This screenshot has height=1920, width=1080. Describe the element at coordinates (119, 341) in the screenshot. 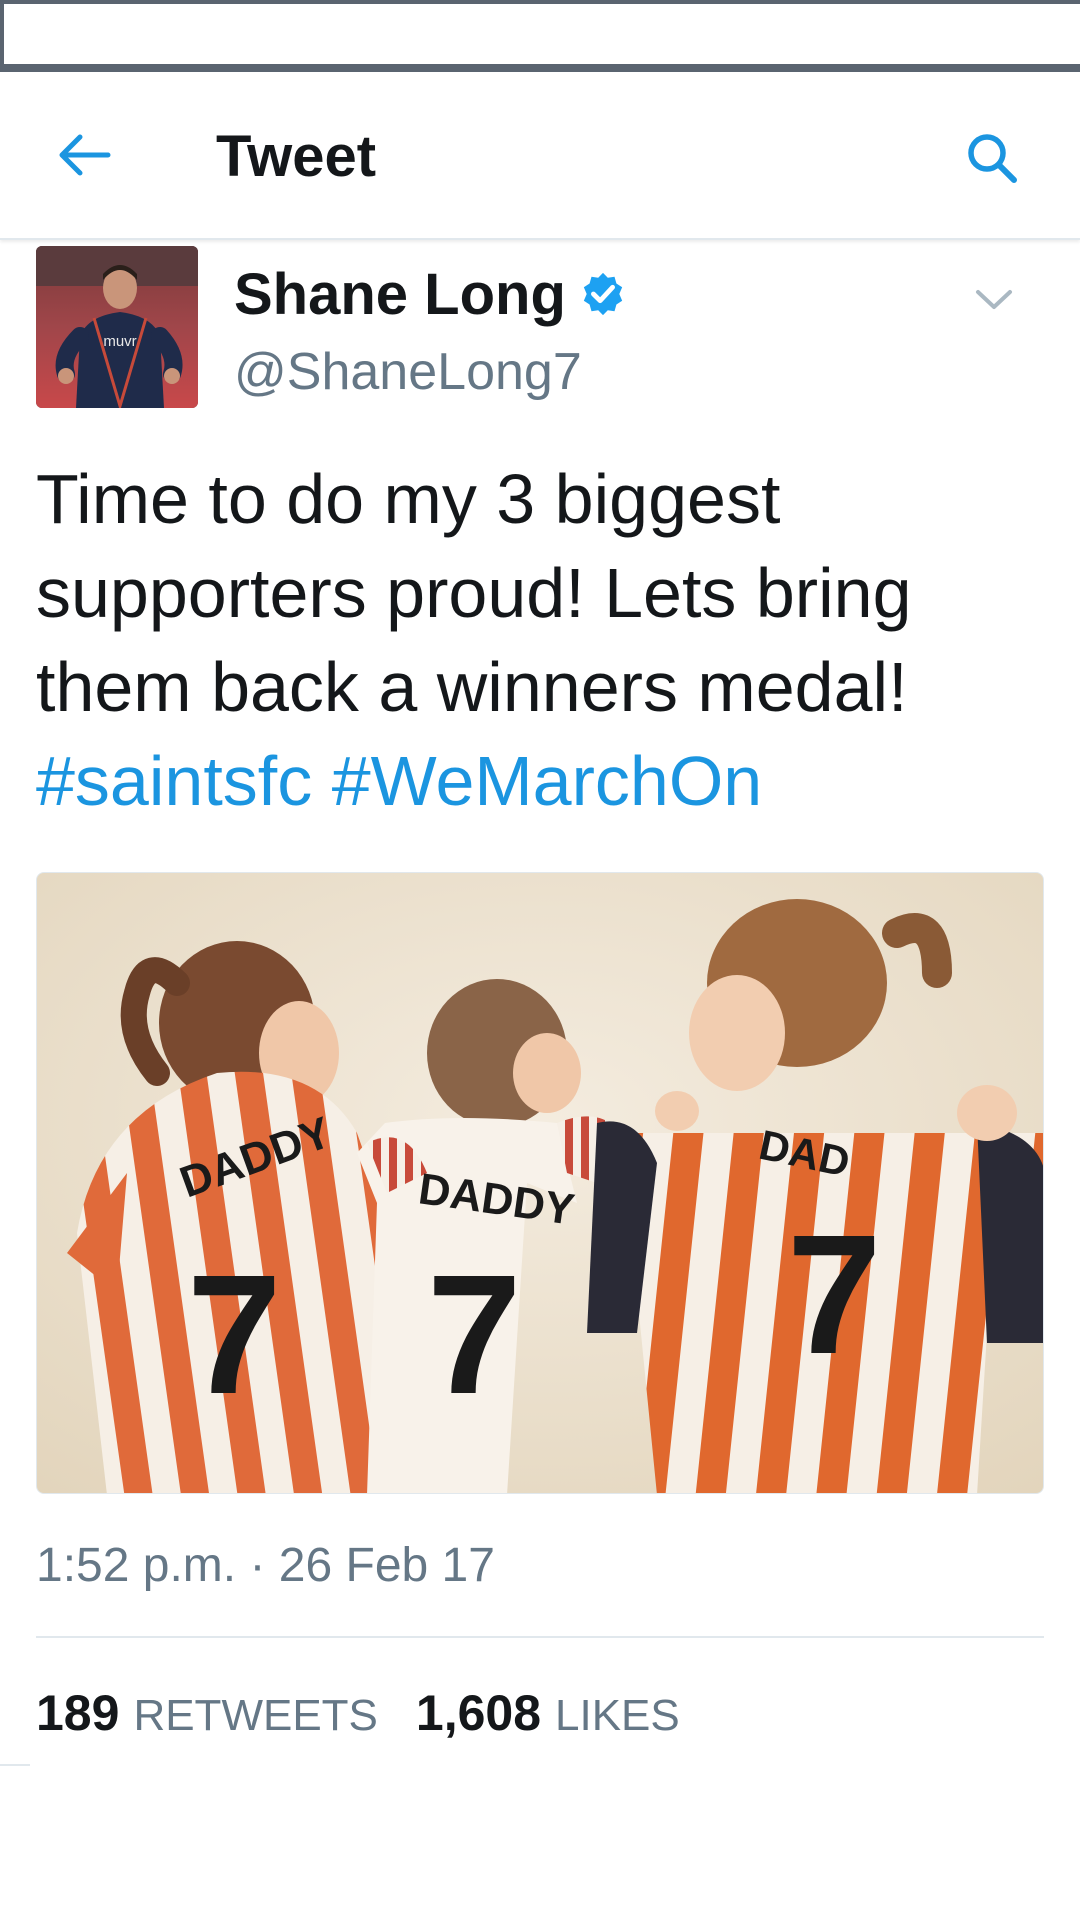

I see `avatar-sponsor-text: muvr` at that location.